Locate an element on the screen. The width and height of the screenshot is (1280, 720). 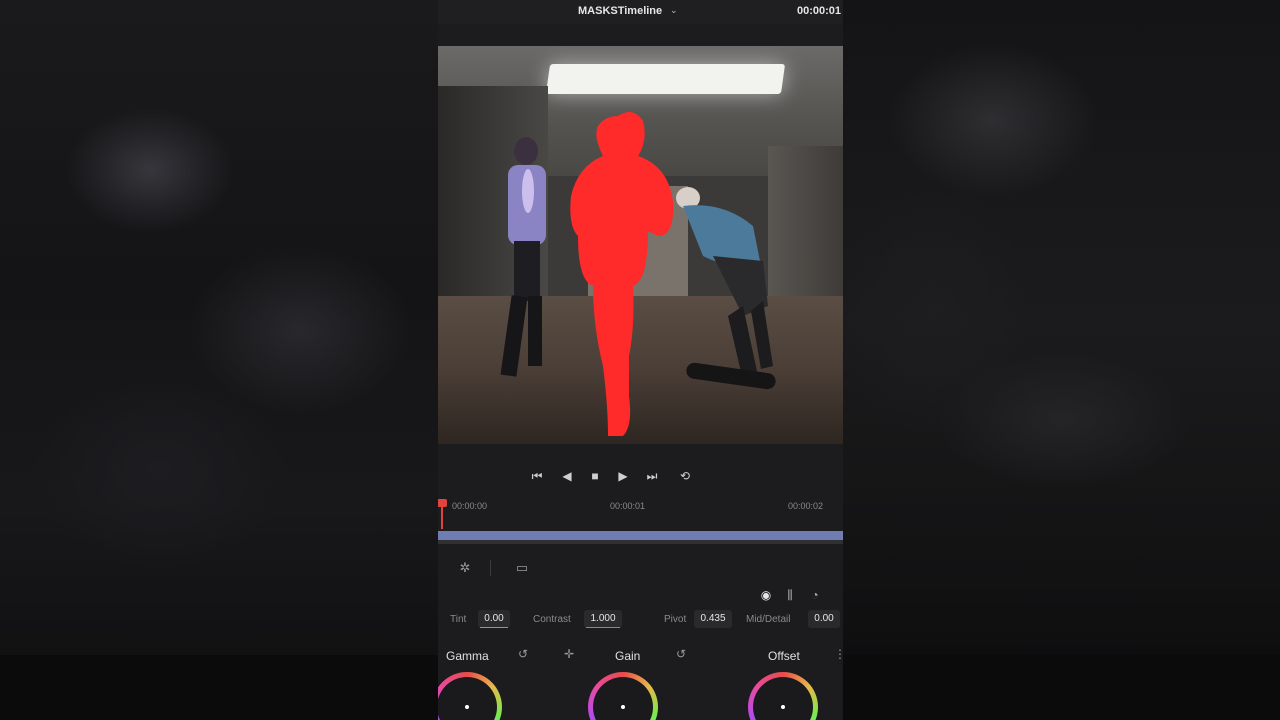
tint-value-field: 0.00 is located at coordinates (494, 619).